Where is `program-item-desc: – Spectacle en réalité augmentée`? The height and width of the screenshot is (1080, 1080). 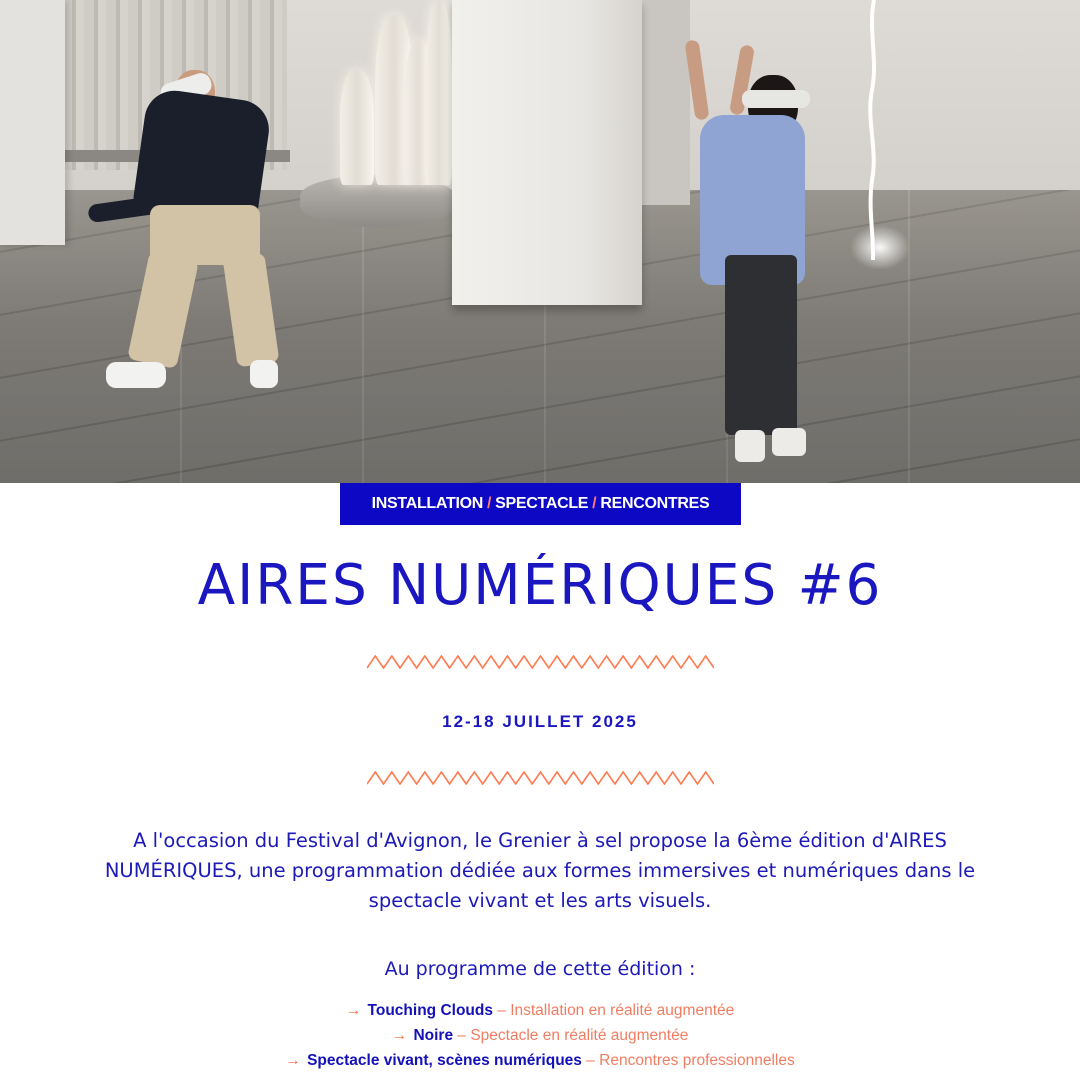 program-item-desc: – Spectacle en réalité augmentée is located at coordinates (571, 1035).